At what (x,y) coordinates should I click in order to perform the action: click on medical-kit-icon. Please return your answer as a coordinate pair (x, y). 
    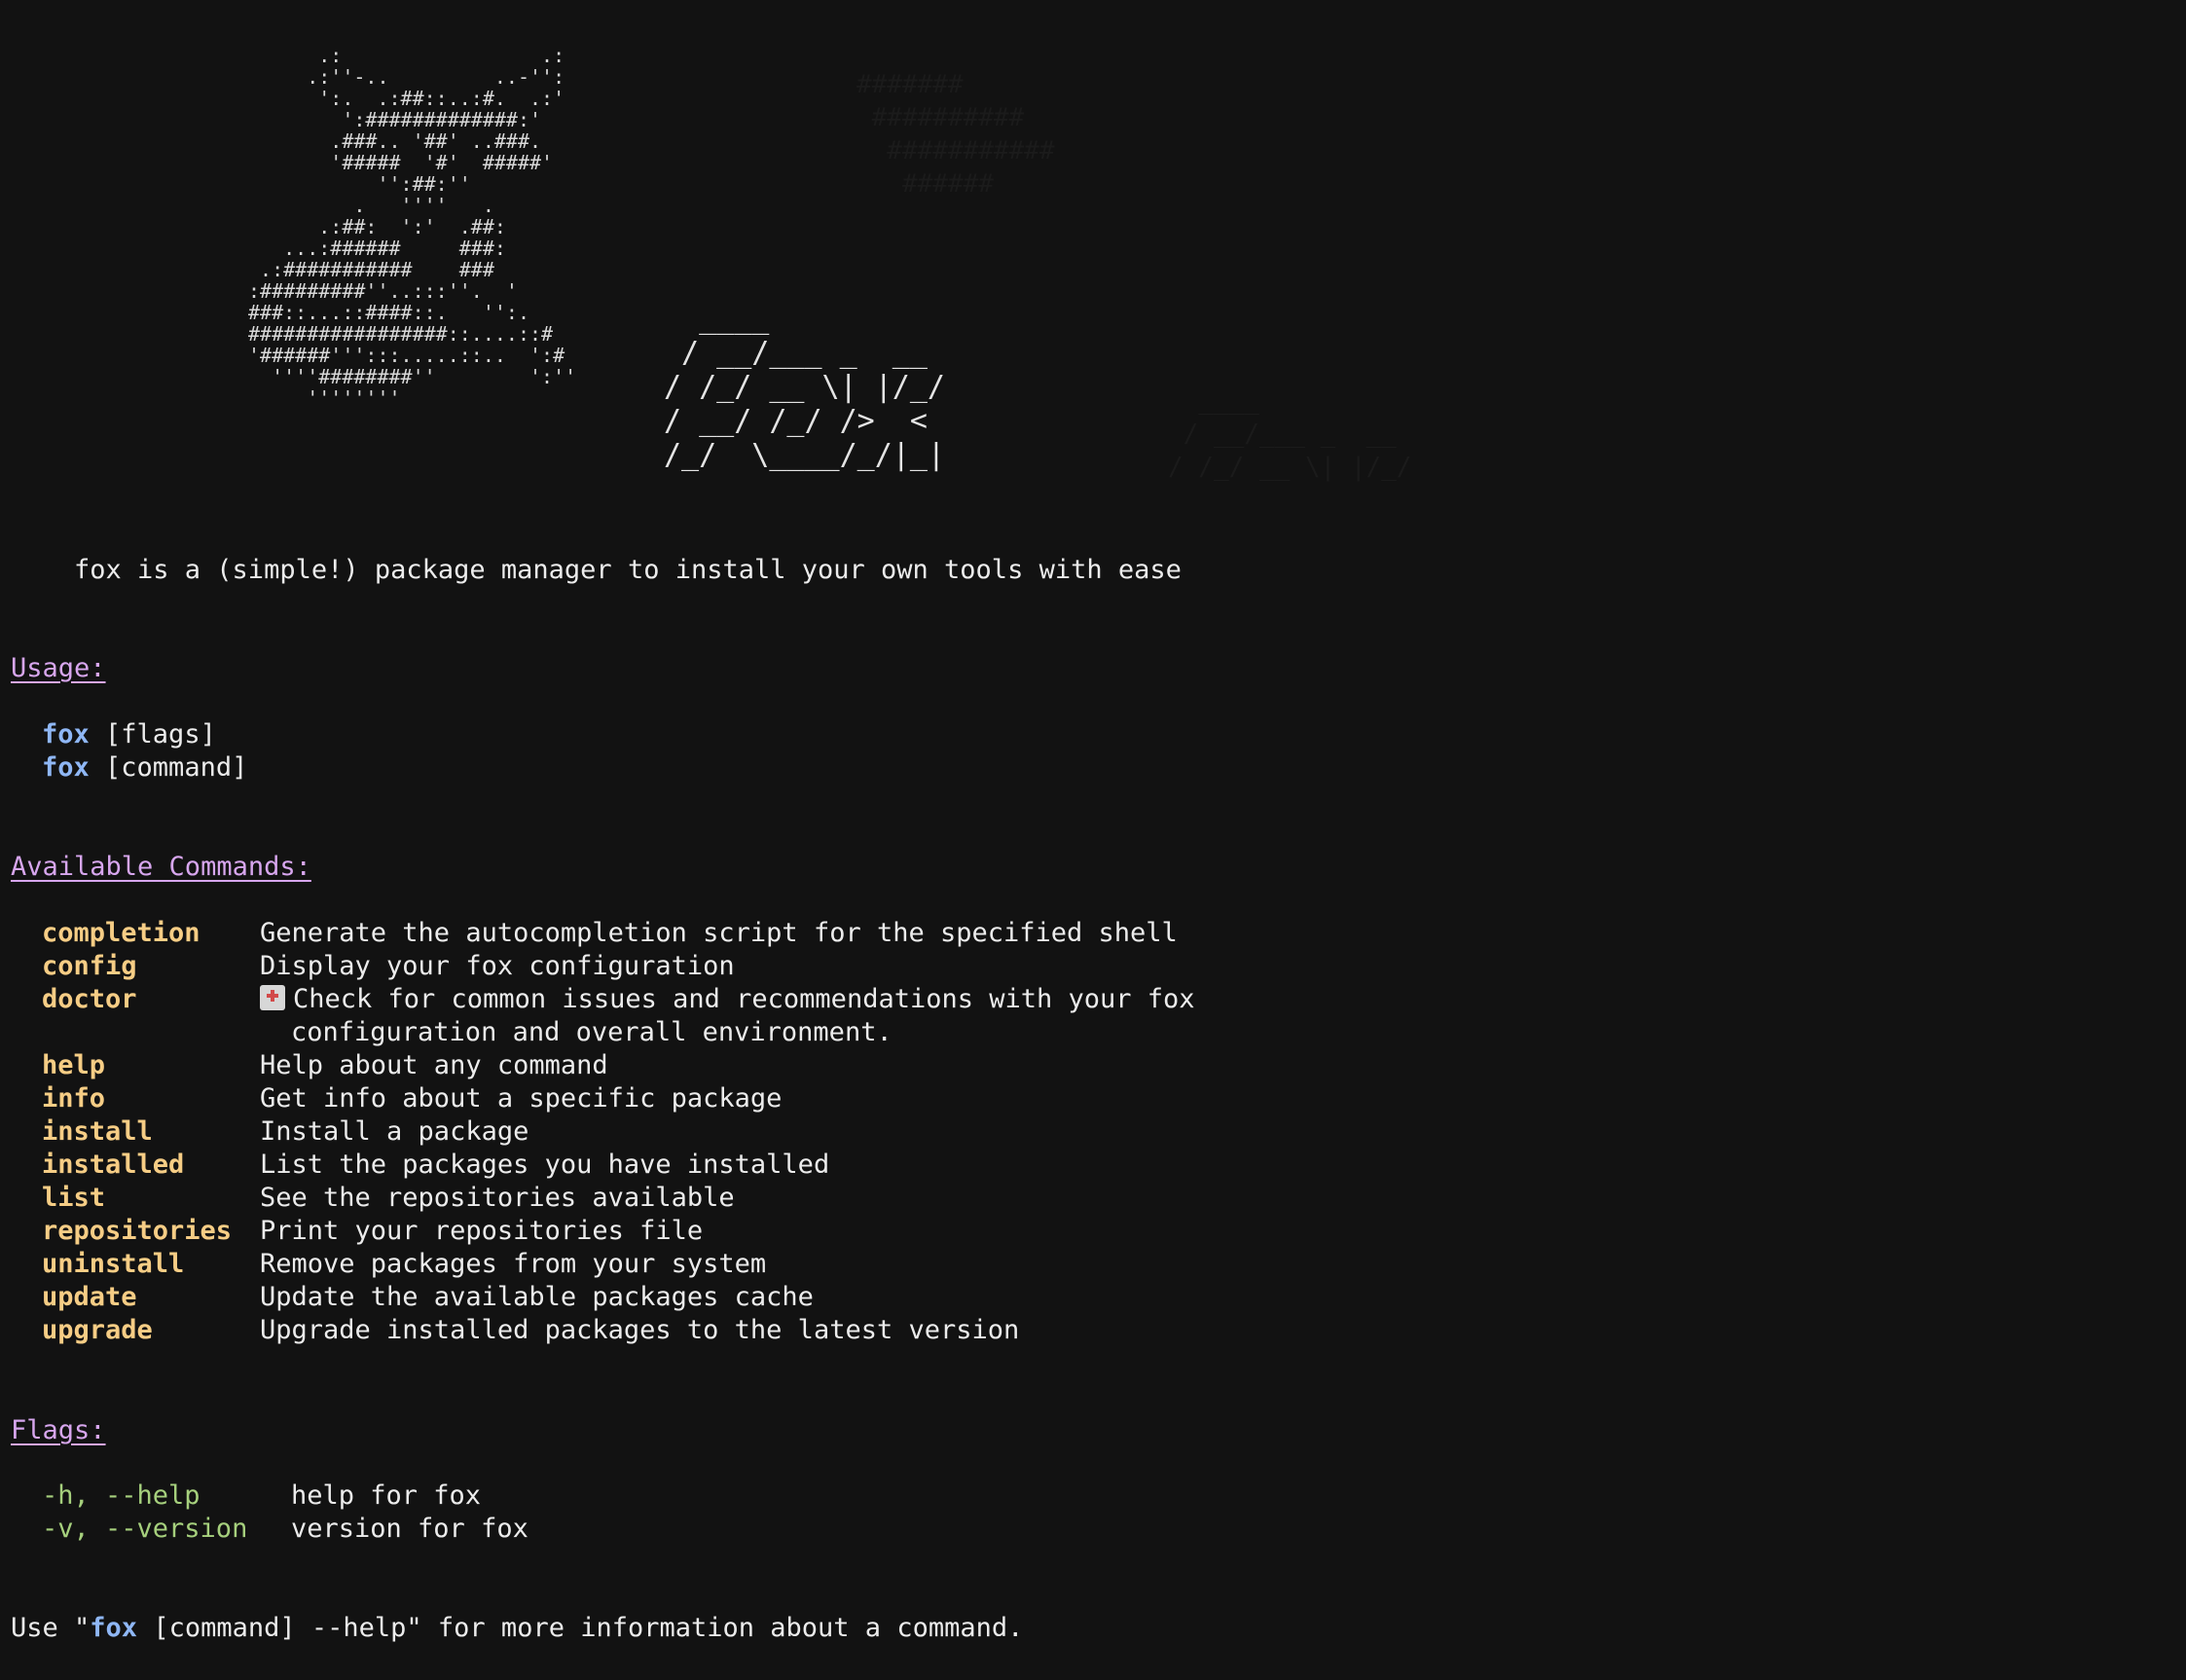
    Looking at the image, I should click on (272, 997).